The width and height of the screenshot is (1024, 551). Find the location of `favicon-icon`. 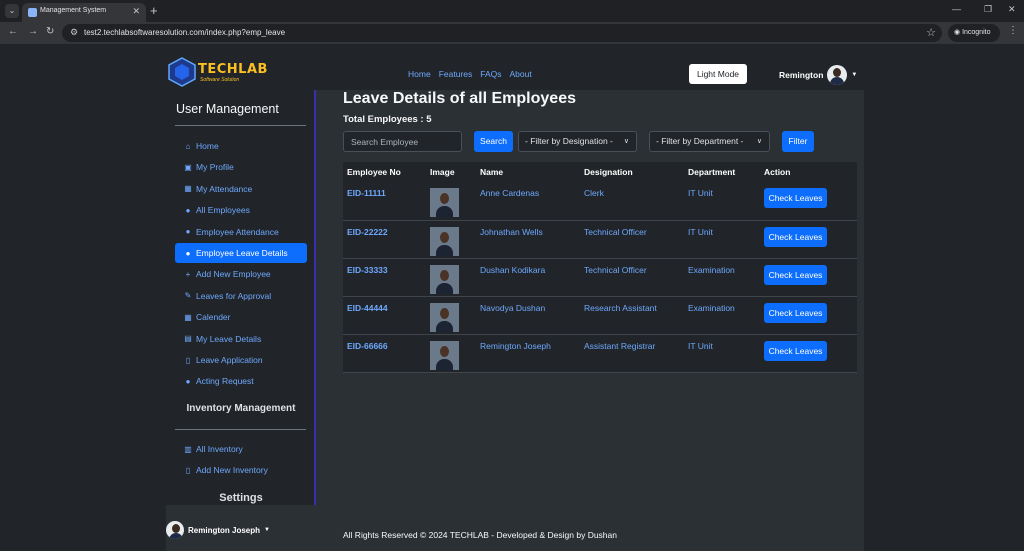

favicon-icon is located at coordinates (32, 12).